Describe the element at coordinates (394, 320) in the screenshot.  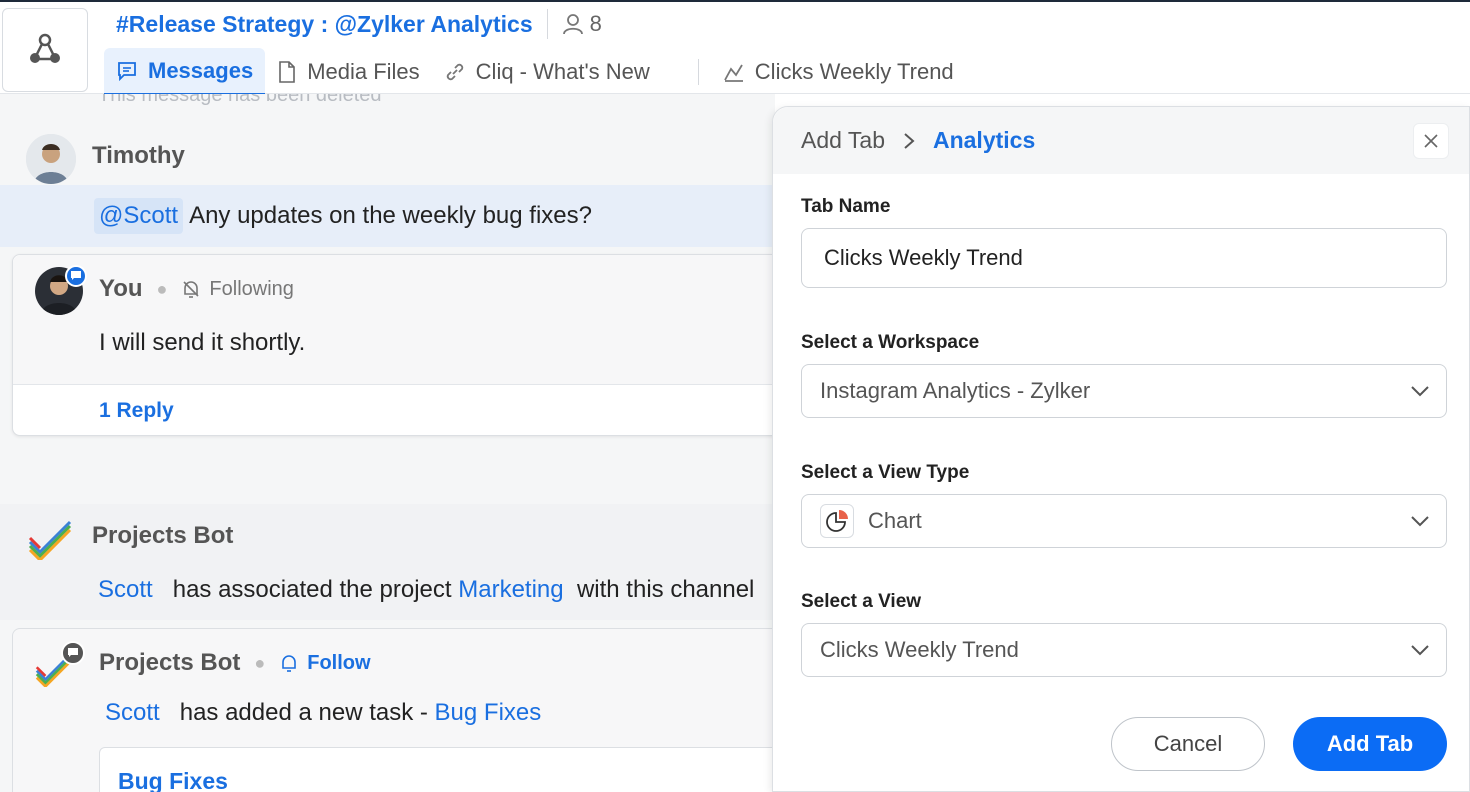
I see `message-you: You ● Following I will send it shortly.` at that location.